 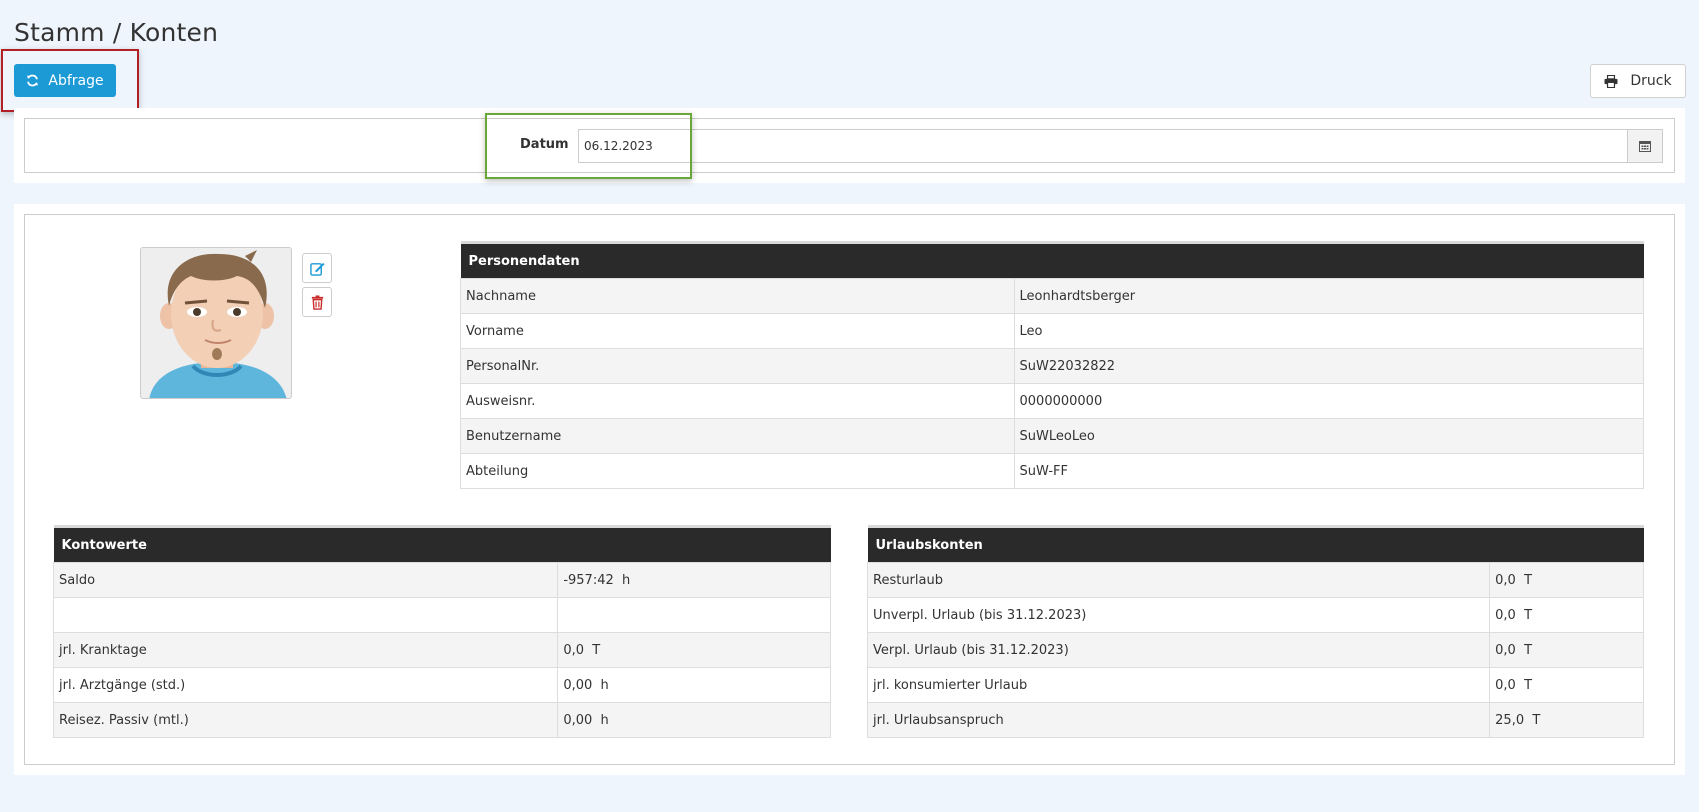 What do you see at coordinates (116, 32) in the screenshot?
I see `page-title: Stamm / Konten` at bounding box center [116, 32].